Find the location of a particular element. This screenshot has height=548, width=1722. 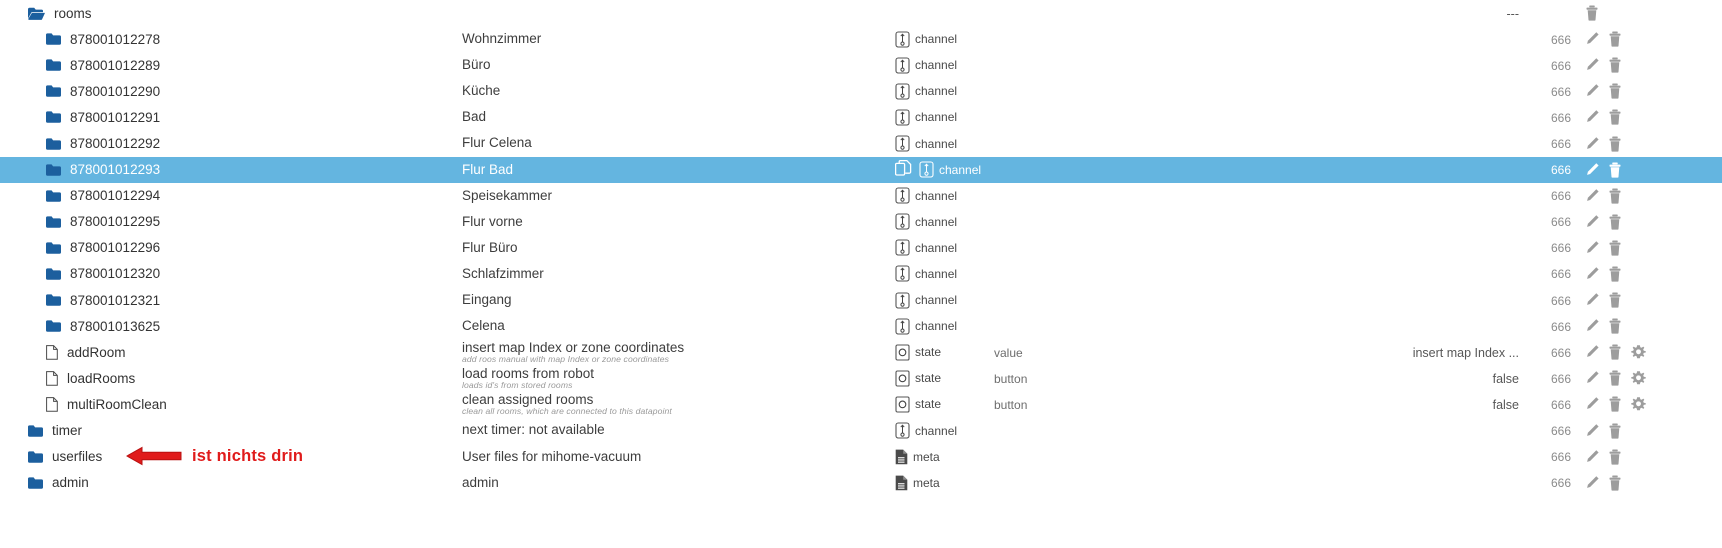

row-id-cell: 878001012293 is located at coordinates (227, 169).